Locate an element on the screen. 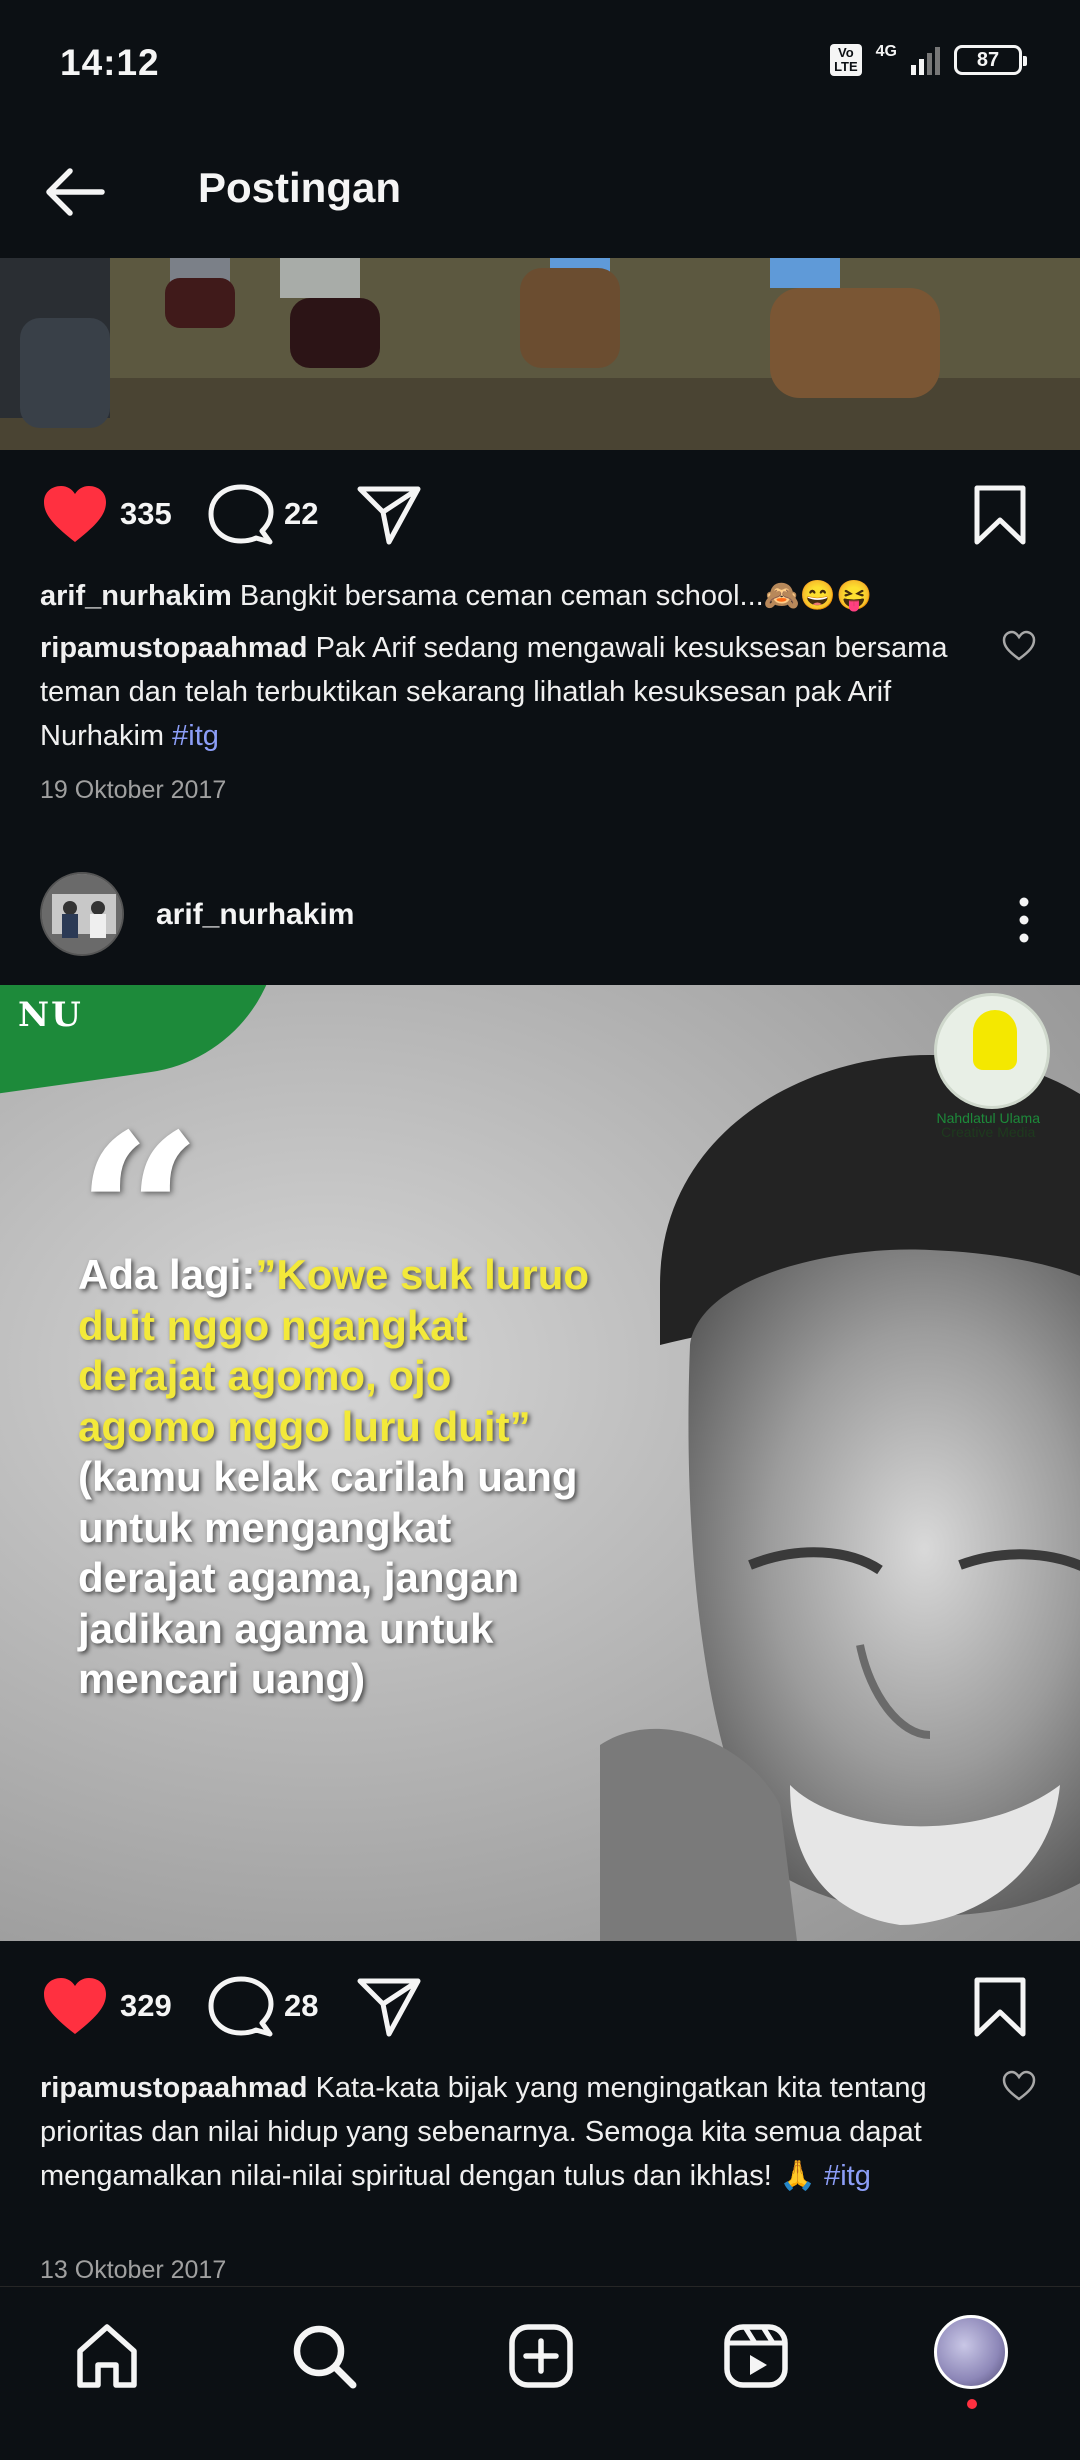  top-app-bar: Postingan is located at coordinates (540, 194).